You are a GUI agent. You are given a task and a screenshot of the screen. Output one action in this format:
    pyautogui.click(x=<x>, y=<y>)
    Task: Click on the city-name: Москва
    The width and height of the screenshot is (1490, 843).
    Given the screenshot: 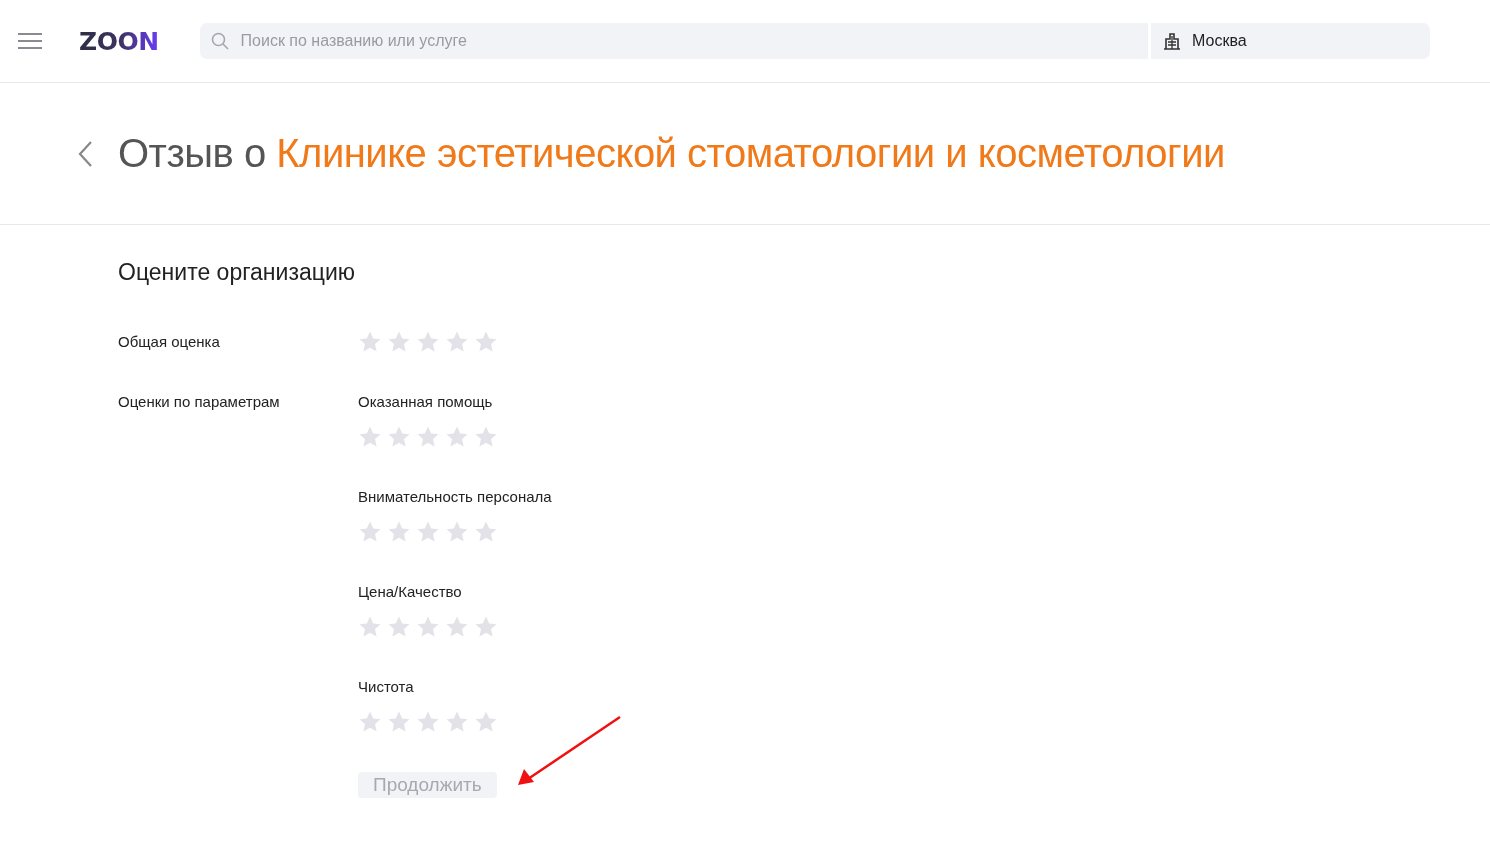 What is the action you would take?
    pyautogui.click(x=1219, y=41)
    